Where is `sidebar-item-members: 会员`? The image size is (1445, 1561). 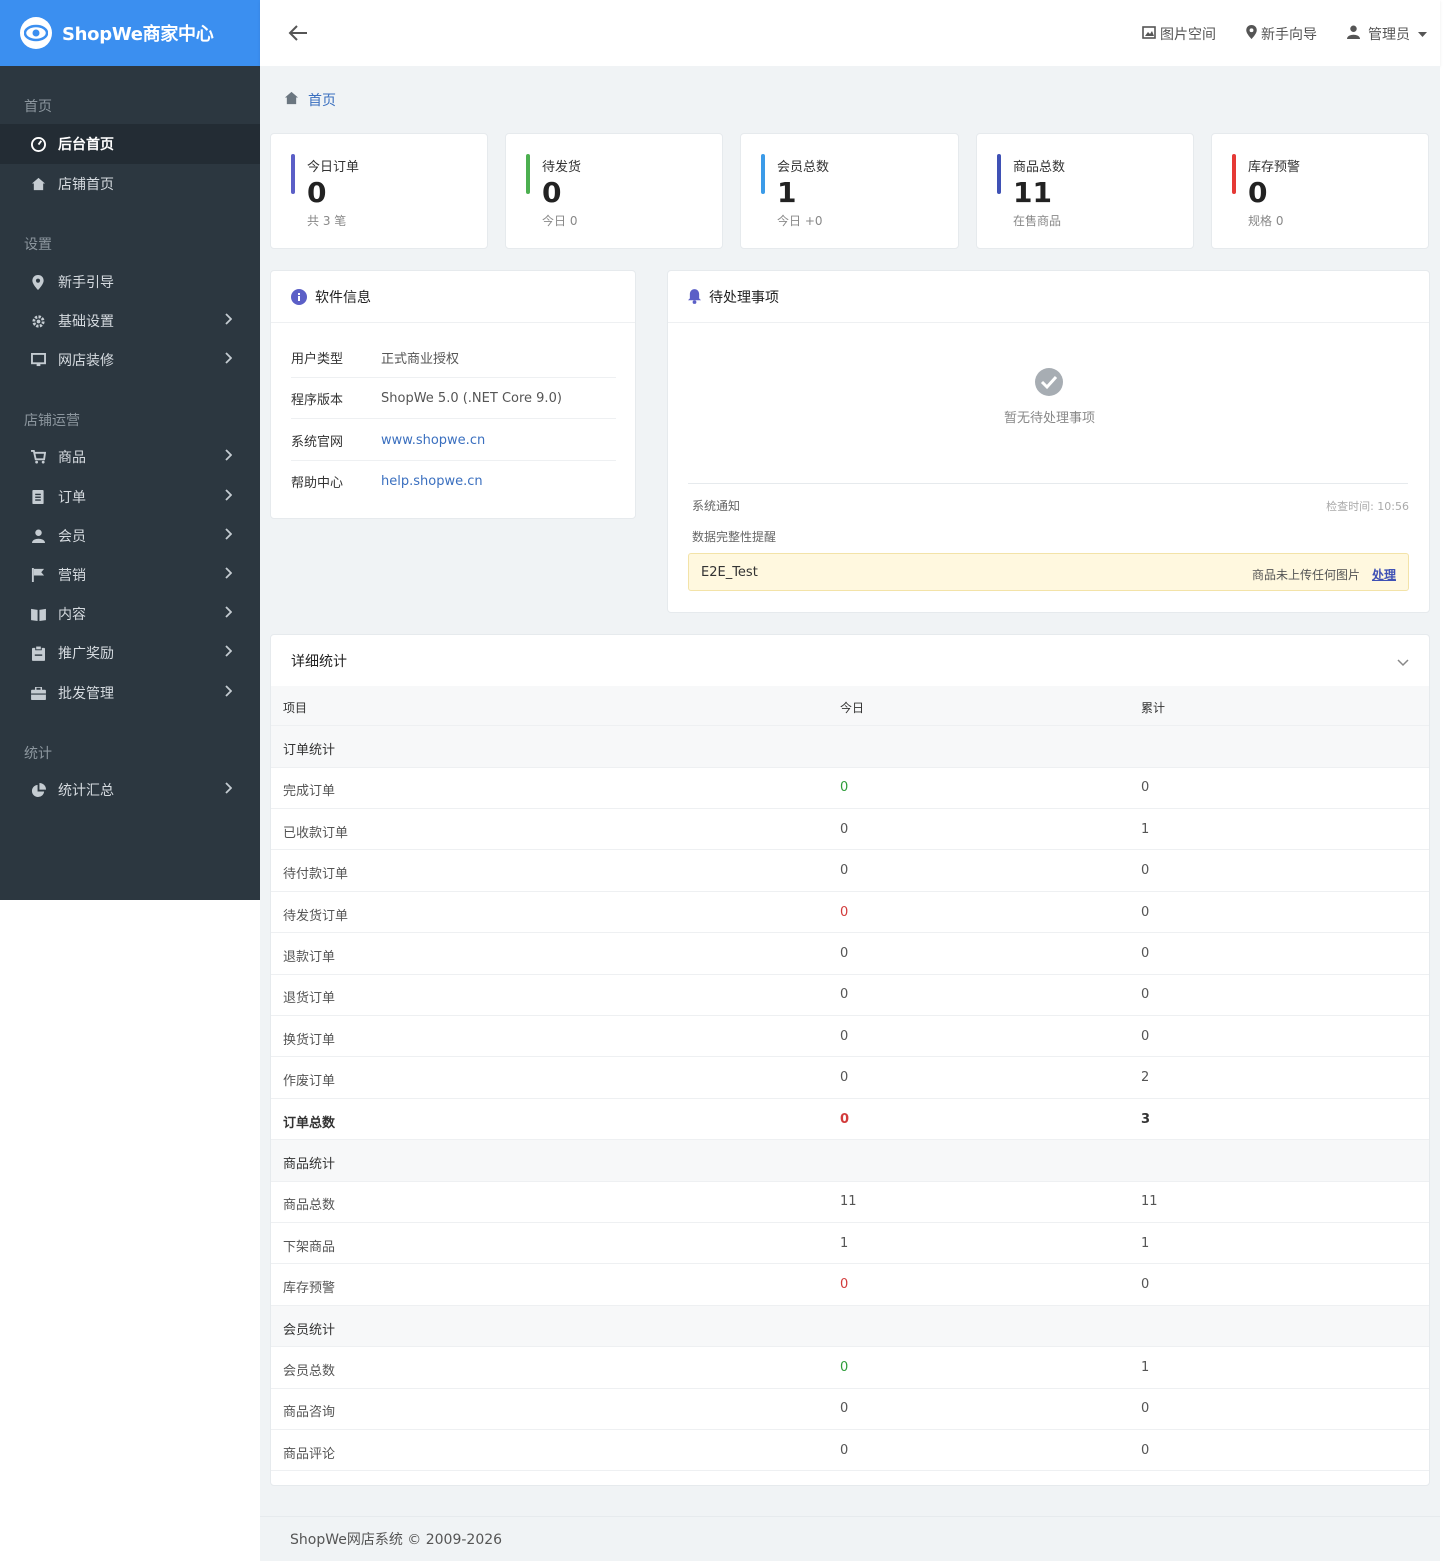
sidebar-item-members: 会员 is located at coordinates (130, 536).